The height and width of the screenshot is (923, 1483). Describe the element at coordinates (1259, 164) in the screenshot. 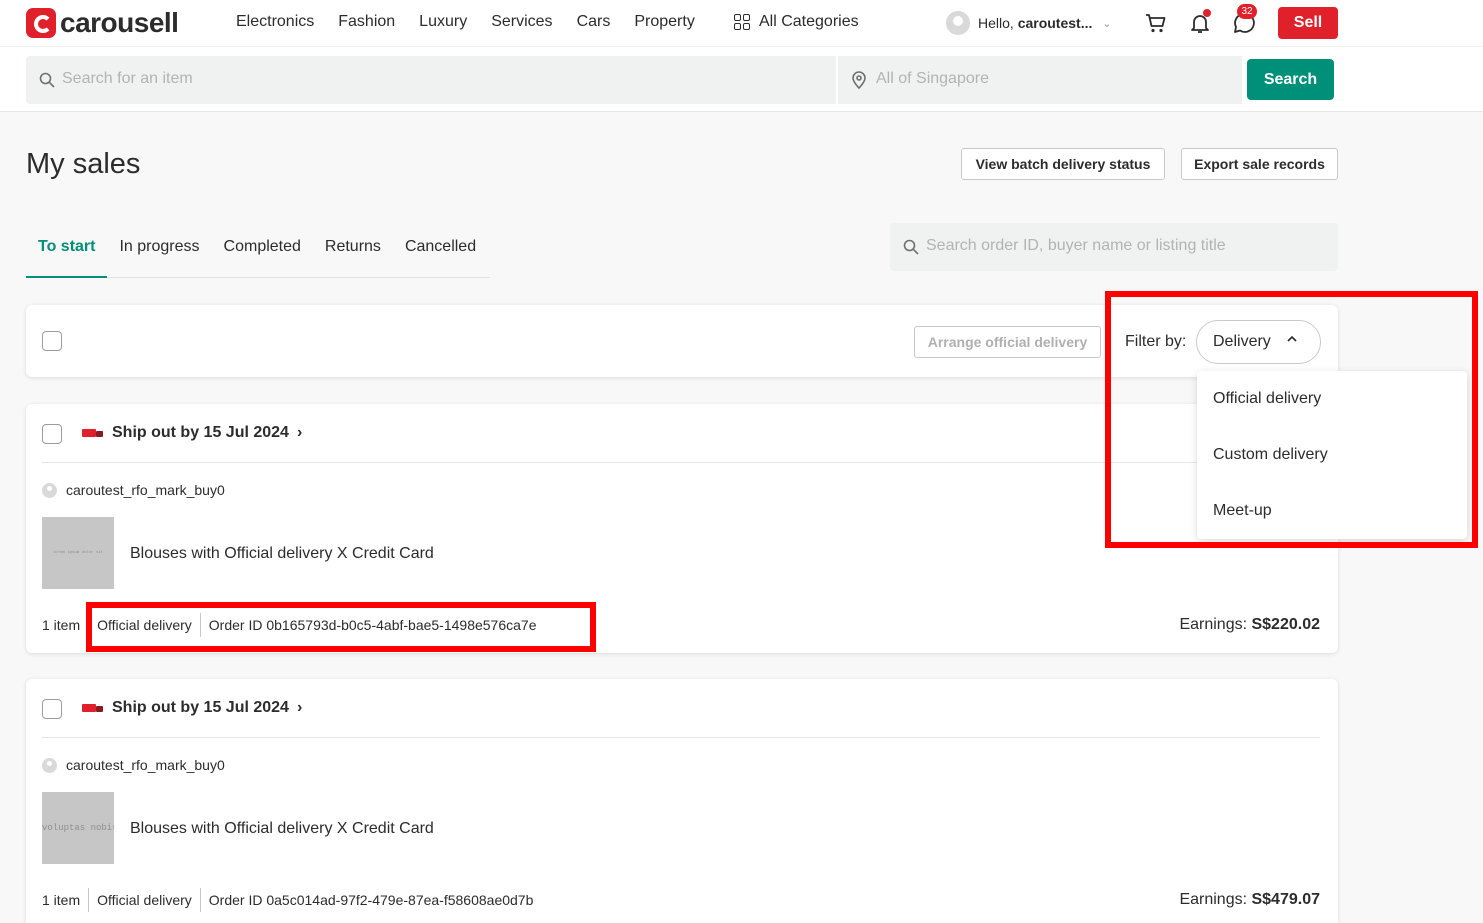

I see `export-sale-records-button: Export sale records` at that location.